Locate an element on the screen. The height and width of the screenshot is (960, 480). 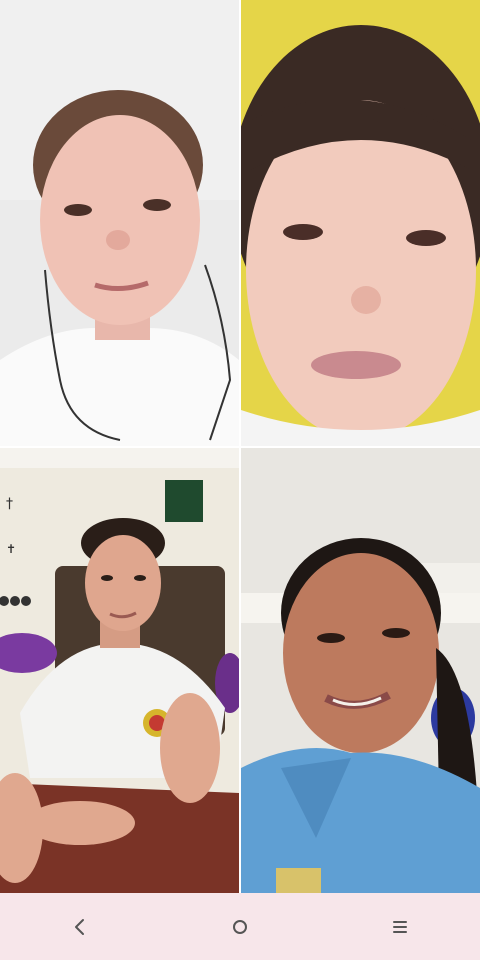
home-button is located at coordinates (240, 927).